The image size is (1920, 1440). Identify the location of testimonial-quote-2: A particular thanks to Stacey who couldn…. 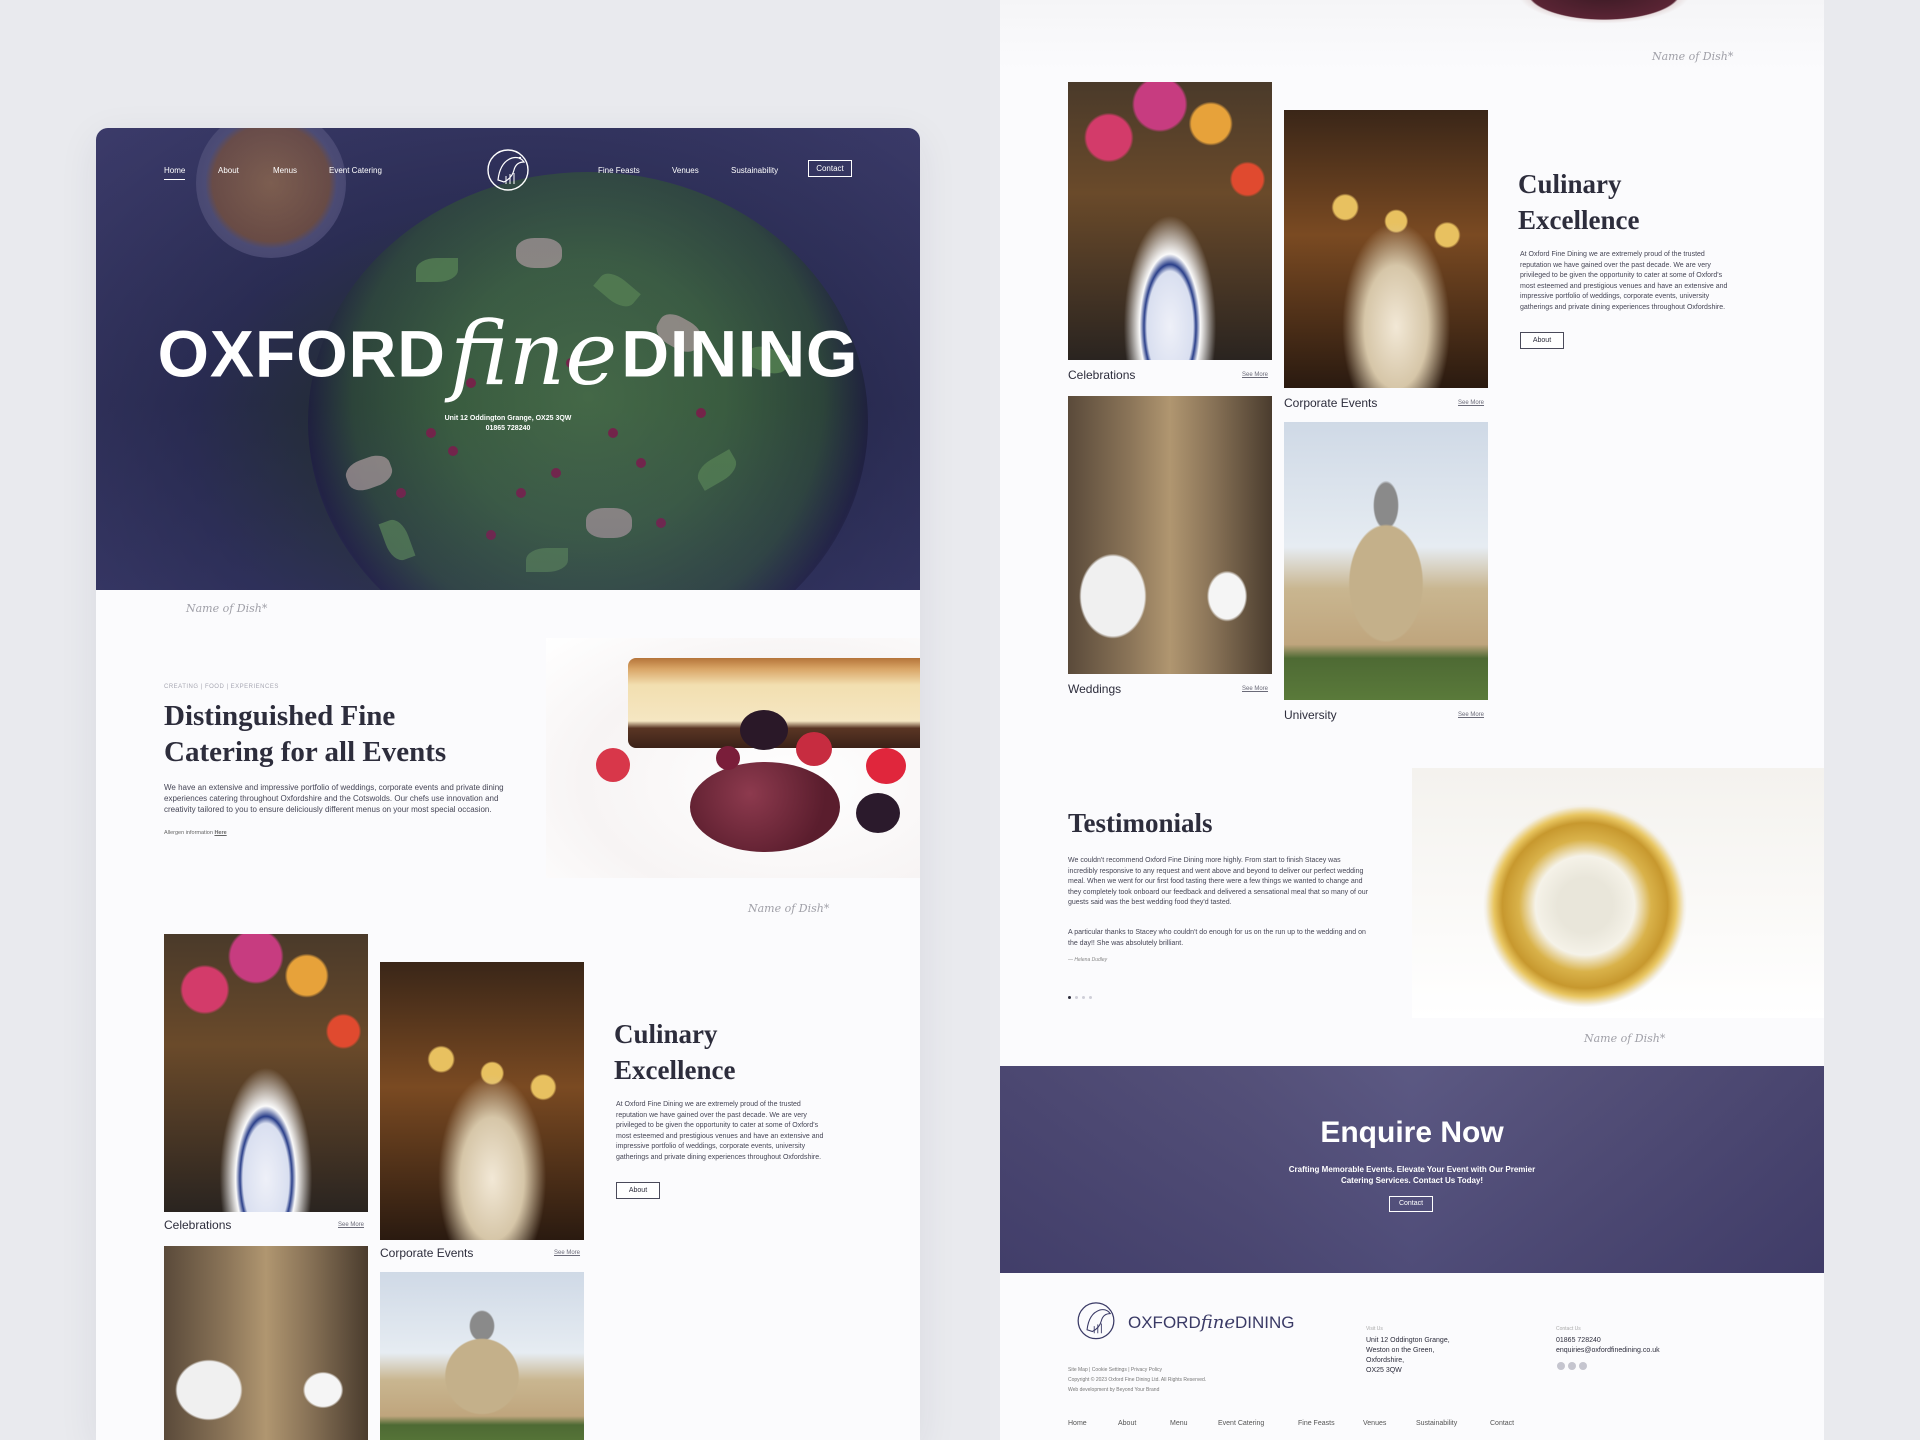
(1217, 938).